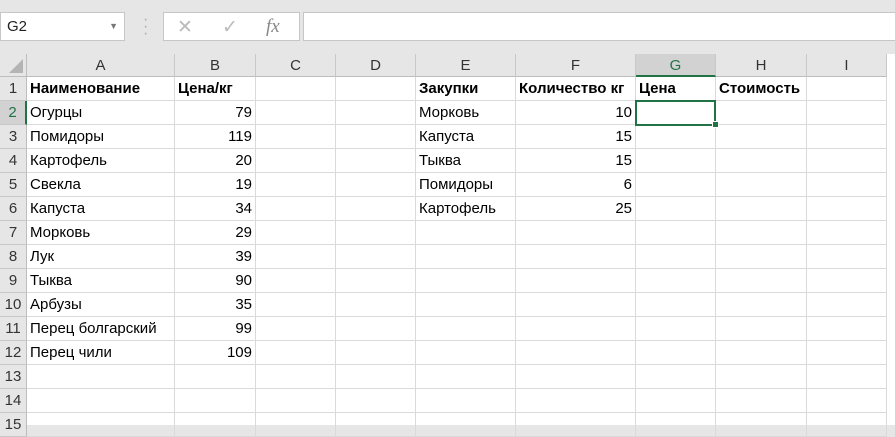 The width and height of the screenshot is (895, 437). What do you see at coordinates (13, 65) in the screenshot?
I see `select-all-button` at bounding box center [13, 65].